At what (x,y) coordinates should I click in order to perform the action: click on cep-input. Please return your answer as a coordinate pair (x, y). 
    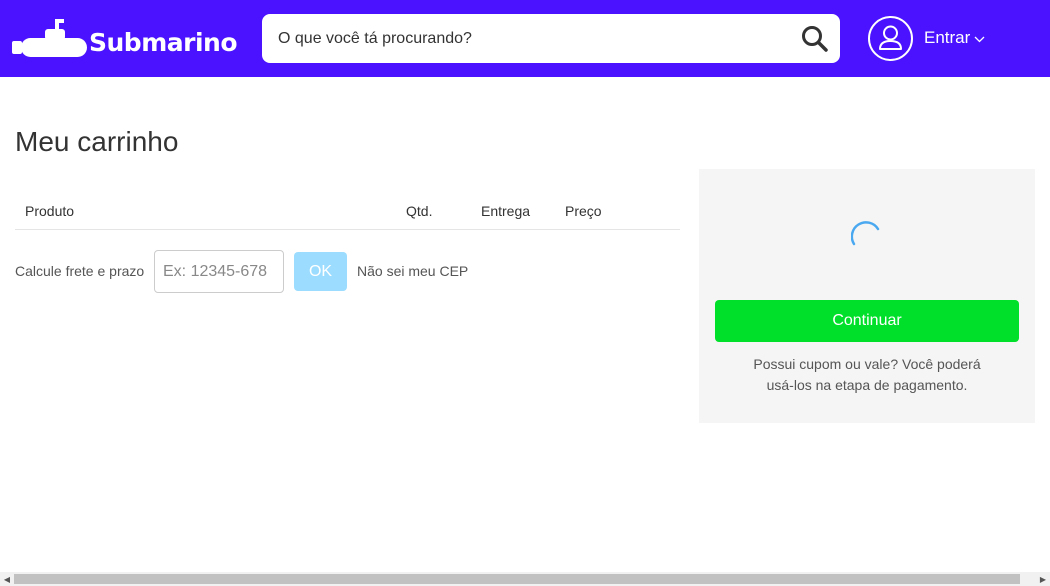
    Looking at the image, I should click on (219, 271).